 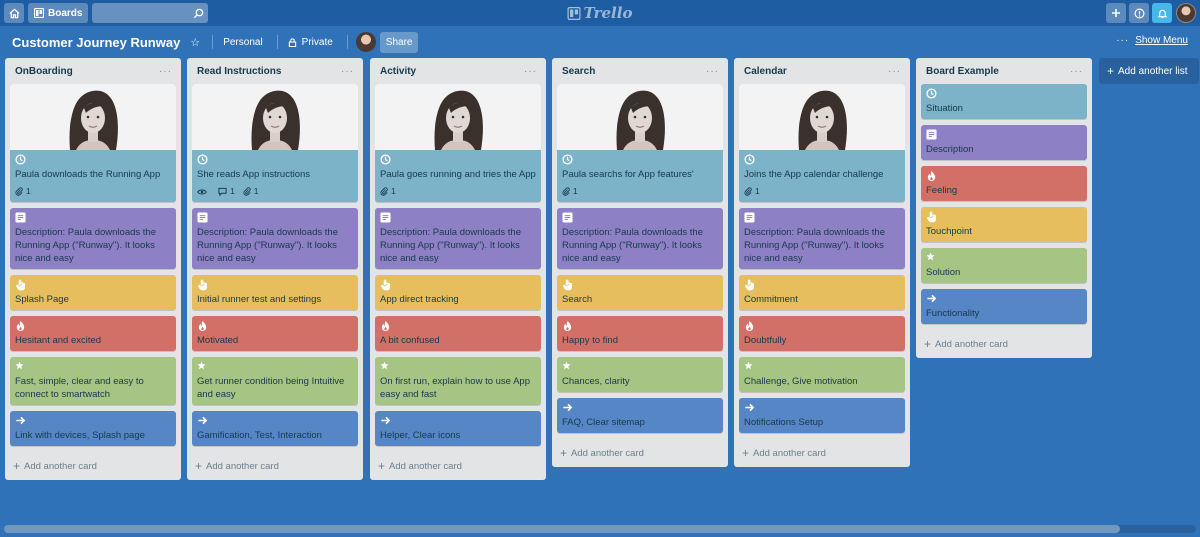 What do you see at coordinates (259, 299) in the screenshot?
I see `card-title: Initial runner test and settings` at bounding box center [259, 299].